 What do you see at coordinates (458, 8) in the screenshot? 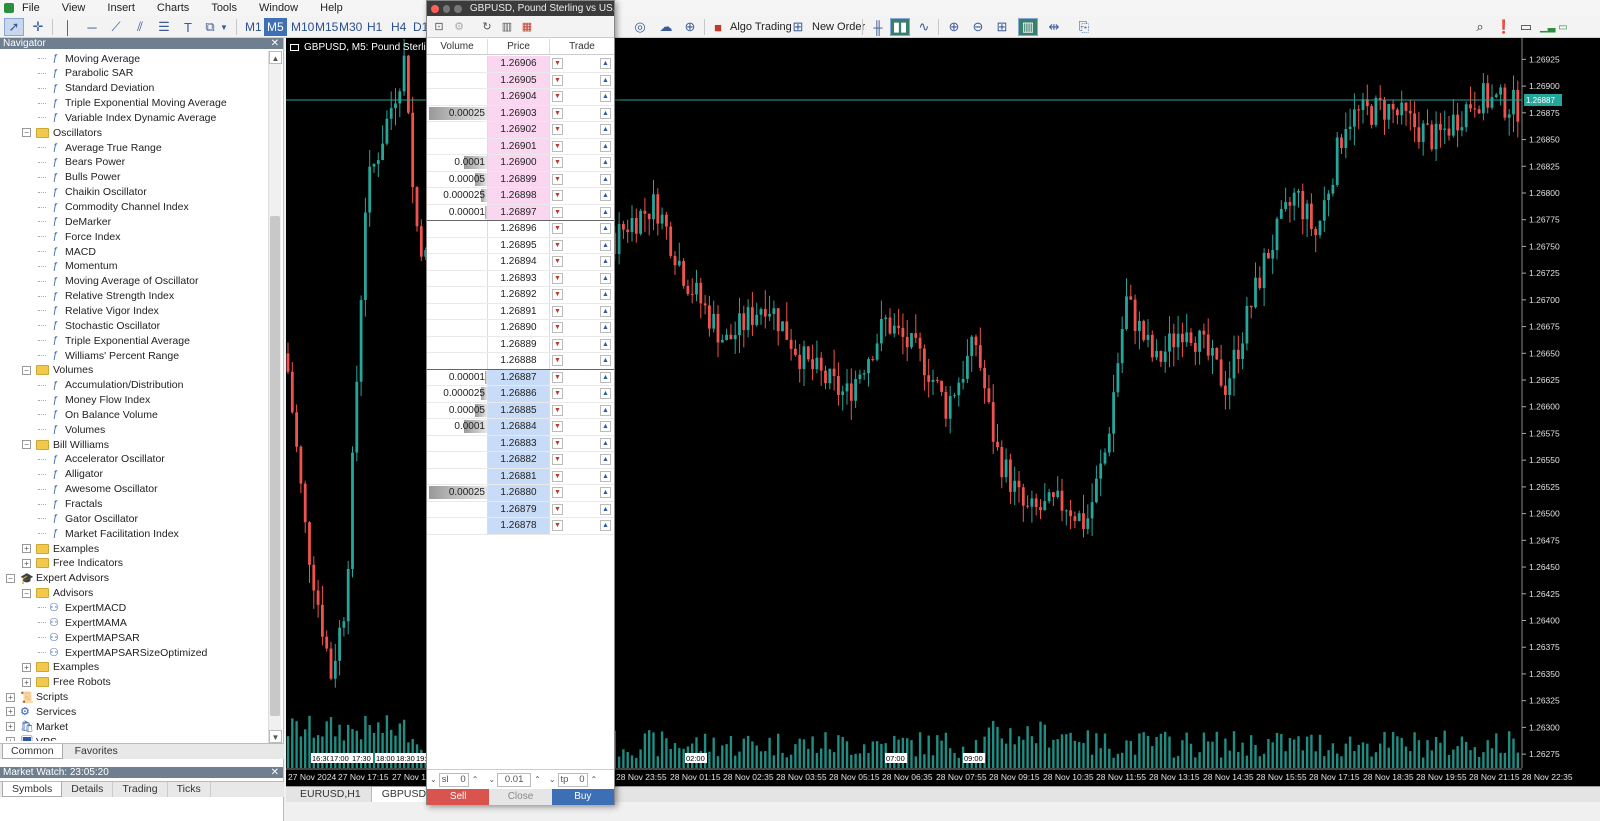
I see `maximize-window-icon` at bounding box center [458, 8].